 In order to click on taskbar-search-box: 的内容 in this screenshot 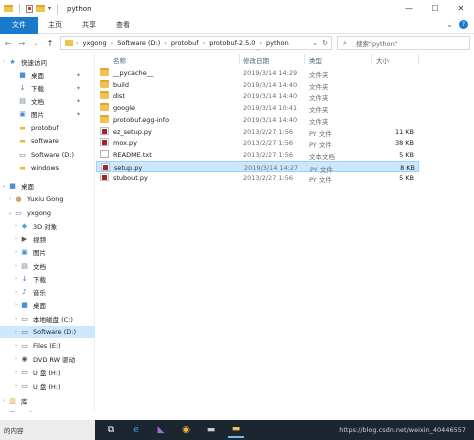, I will do `click(47, 430)`.